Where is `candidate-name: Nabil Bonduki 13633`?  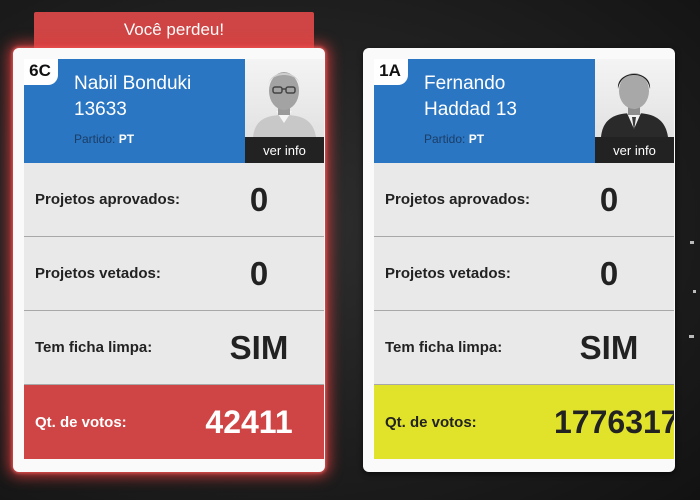
candidate-name: Nabil Bonduki 13633 is located at coordinates (159, 97).